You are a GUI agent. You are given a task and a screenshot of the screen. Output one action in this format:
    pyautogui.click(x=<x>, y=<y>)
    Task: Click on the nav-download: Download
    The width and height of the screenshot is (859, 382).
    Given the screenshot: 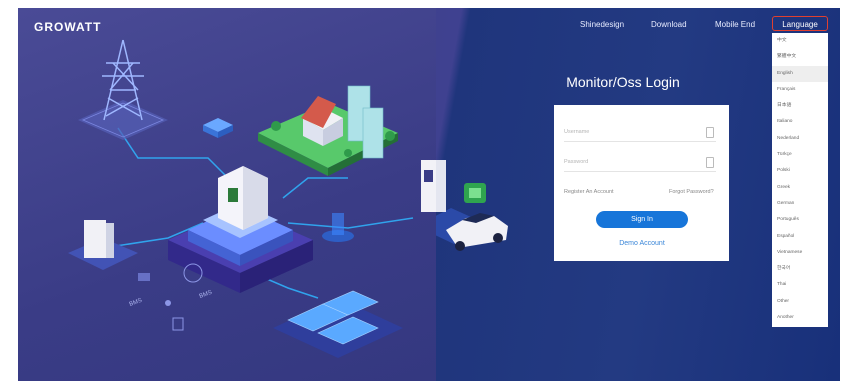 What is the action you would take?
    pyautogui.click(x=669, y=24)
    